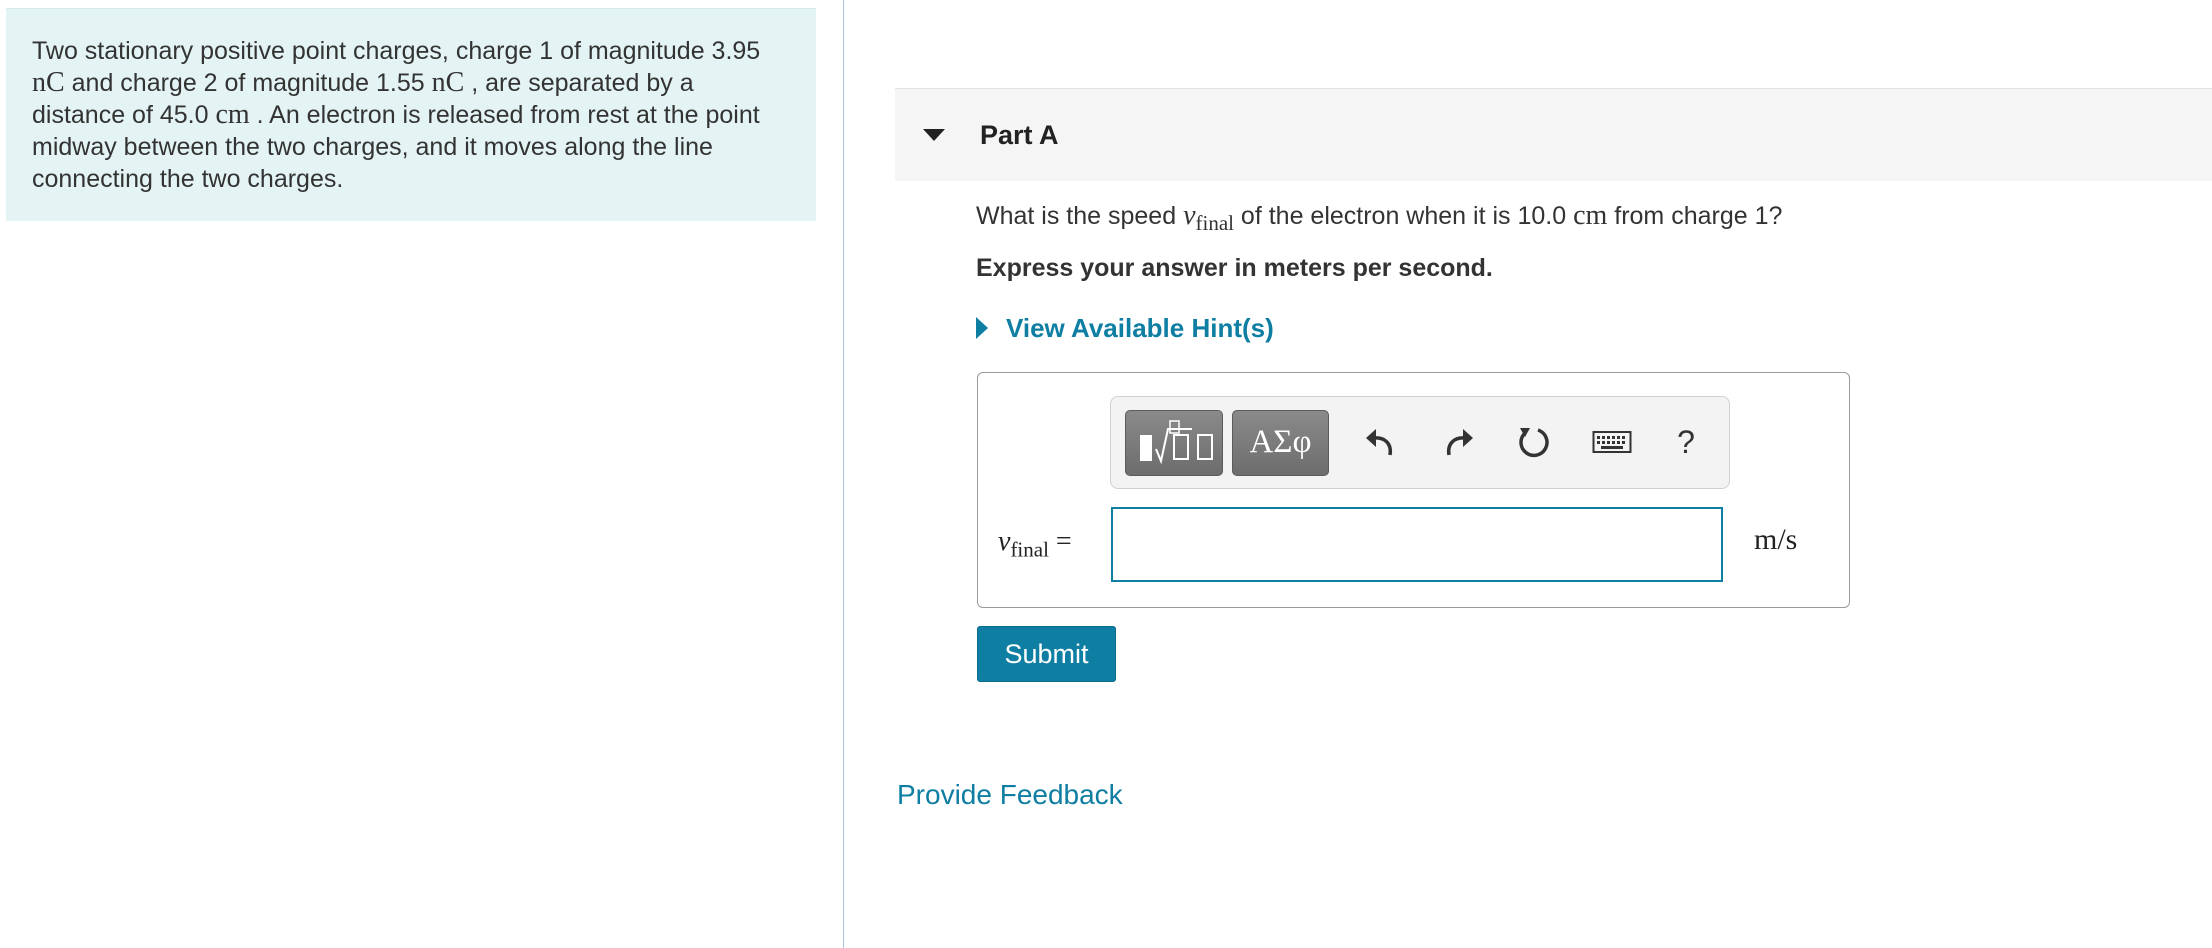  What do you see at coordinates (1420, 442) in the screenshot?
I see `math-toolbar: ΑΣφ ?` at bounding box center [1420, 442].